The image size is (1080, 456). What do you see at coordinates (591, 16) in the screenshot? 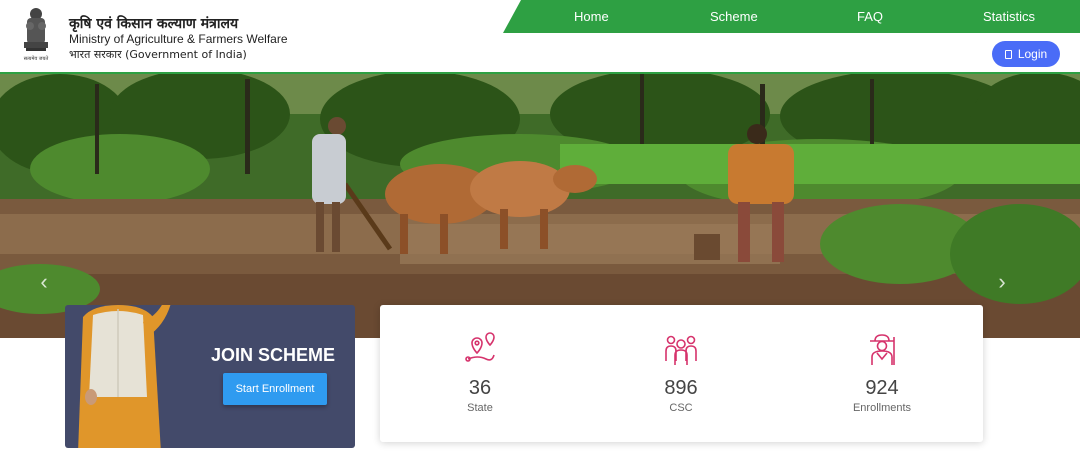
I see `nav-home: Home` at bounding box center [591, 16].